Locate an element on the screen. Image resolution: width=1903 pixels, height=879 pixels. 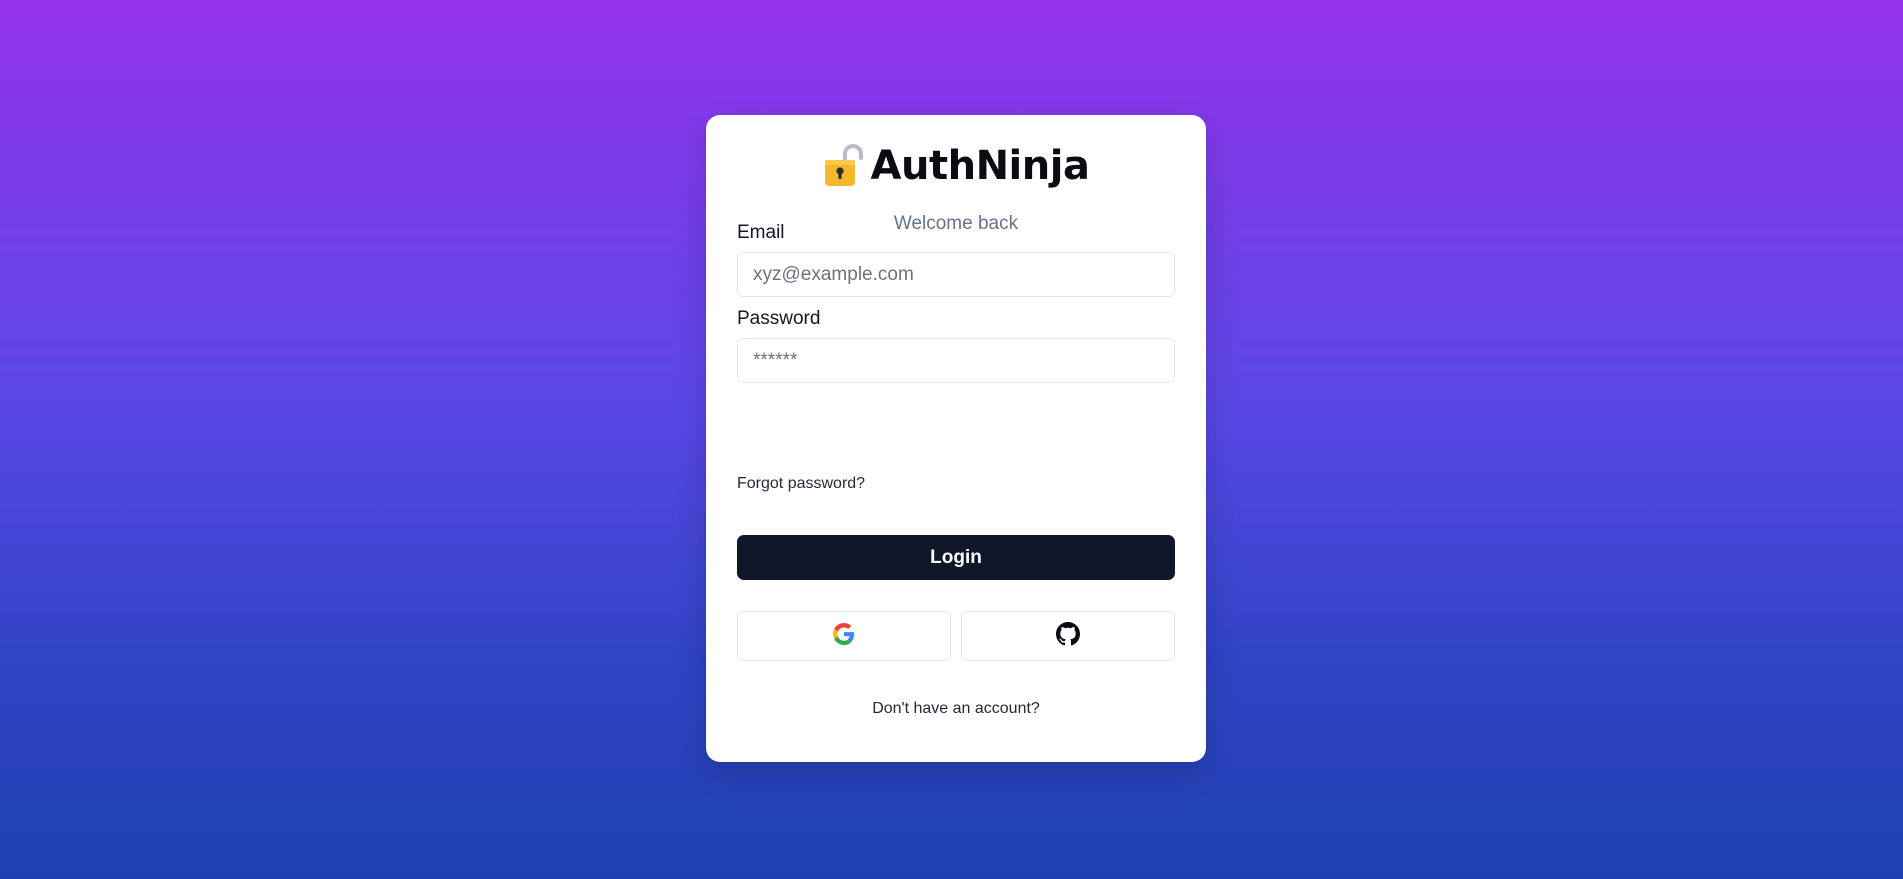
brand-header: AuthNinja is located at coordinates (956, 166).